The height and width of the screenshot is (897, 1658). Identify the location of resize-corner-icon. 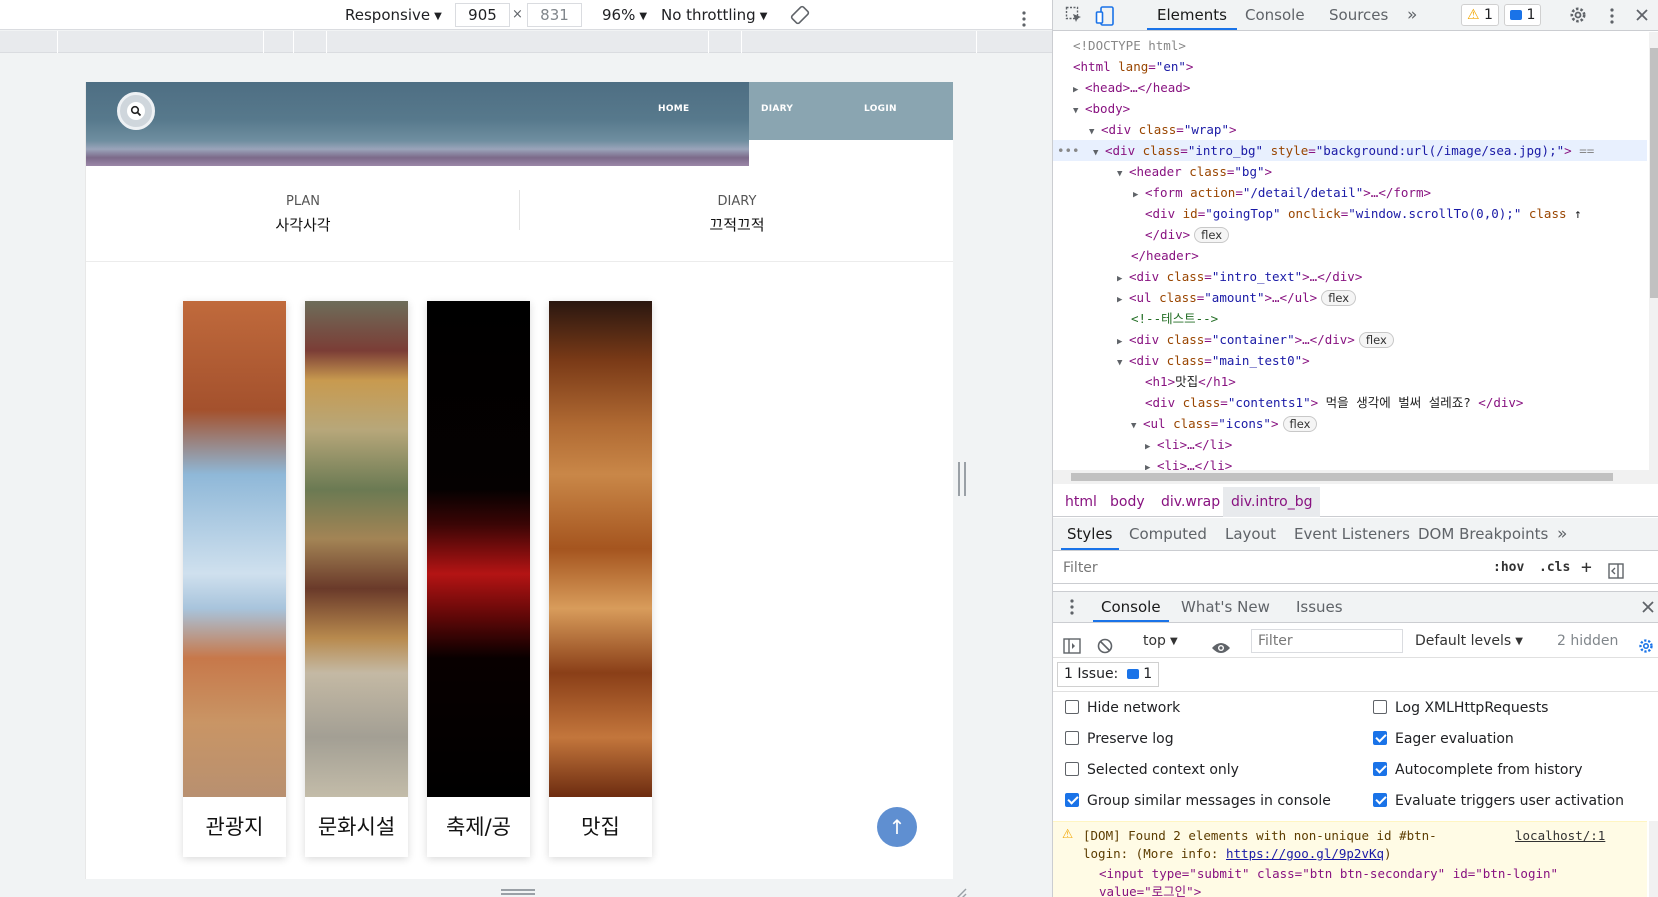
(961, 890).